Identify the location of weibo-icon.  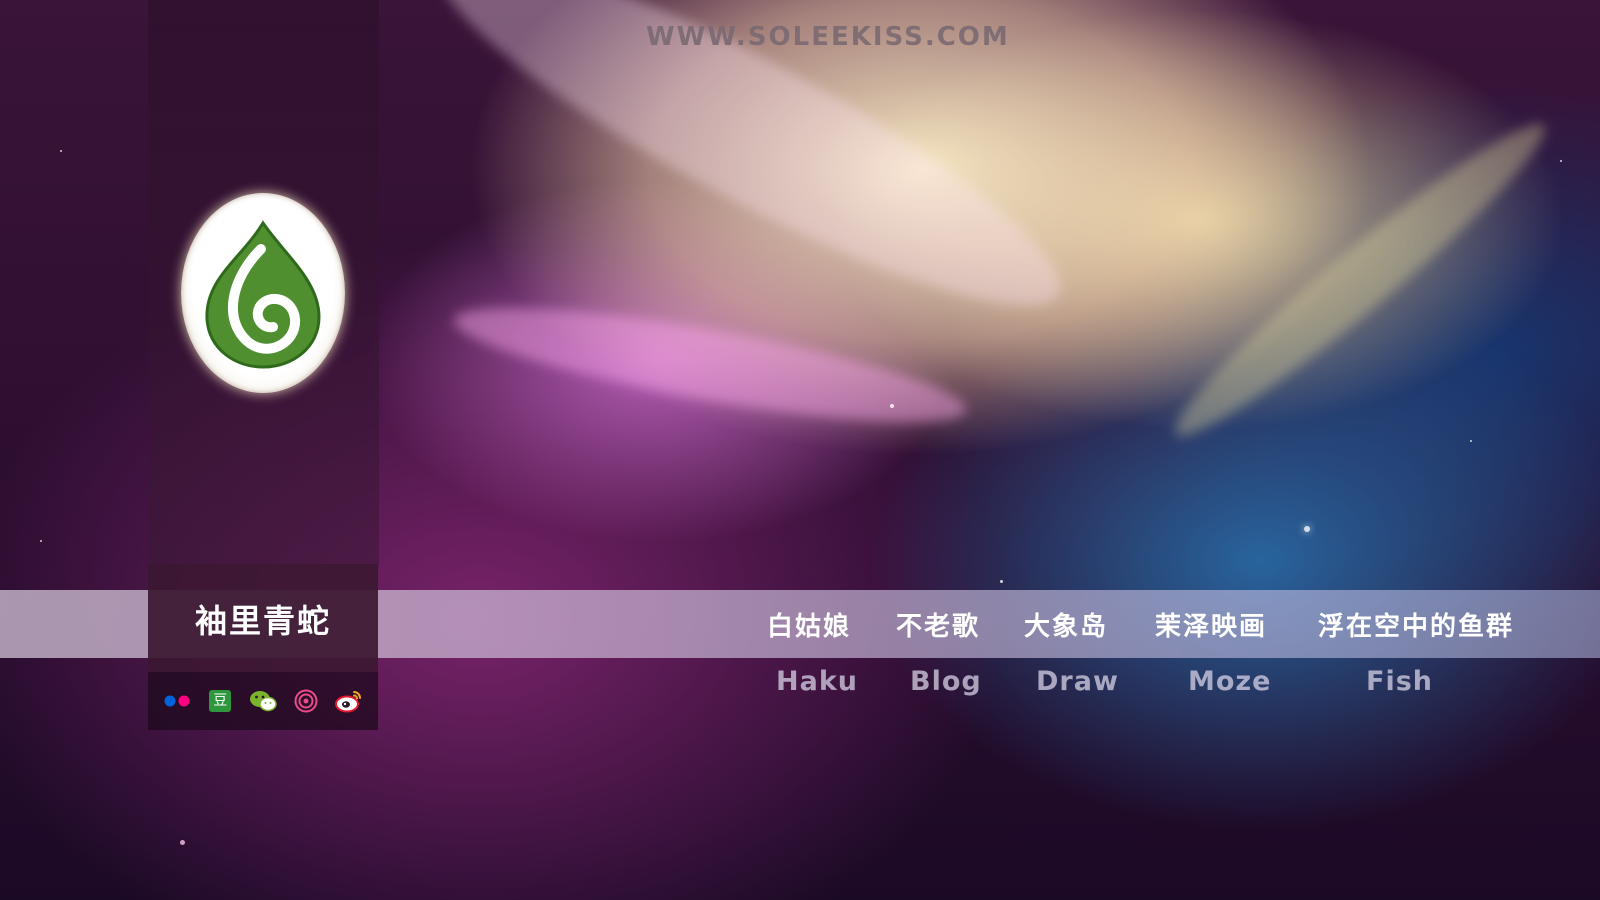
(349, 701).